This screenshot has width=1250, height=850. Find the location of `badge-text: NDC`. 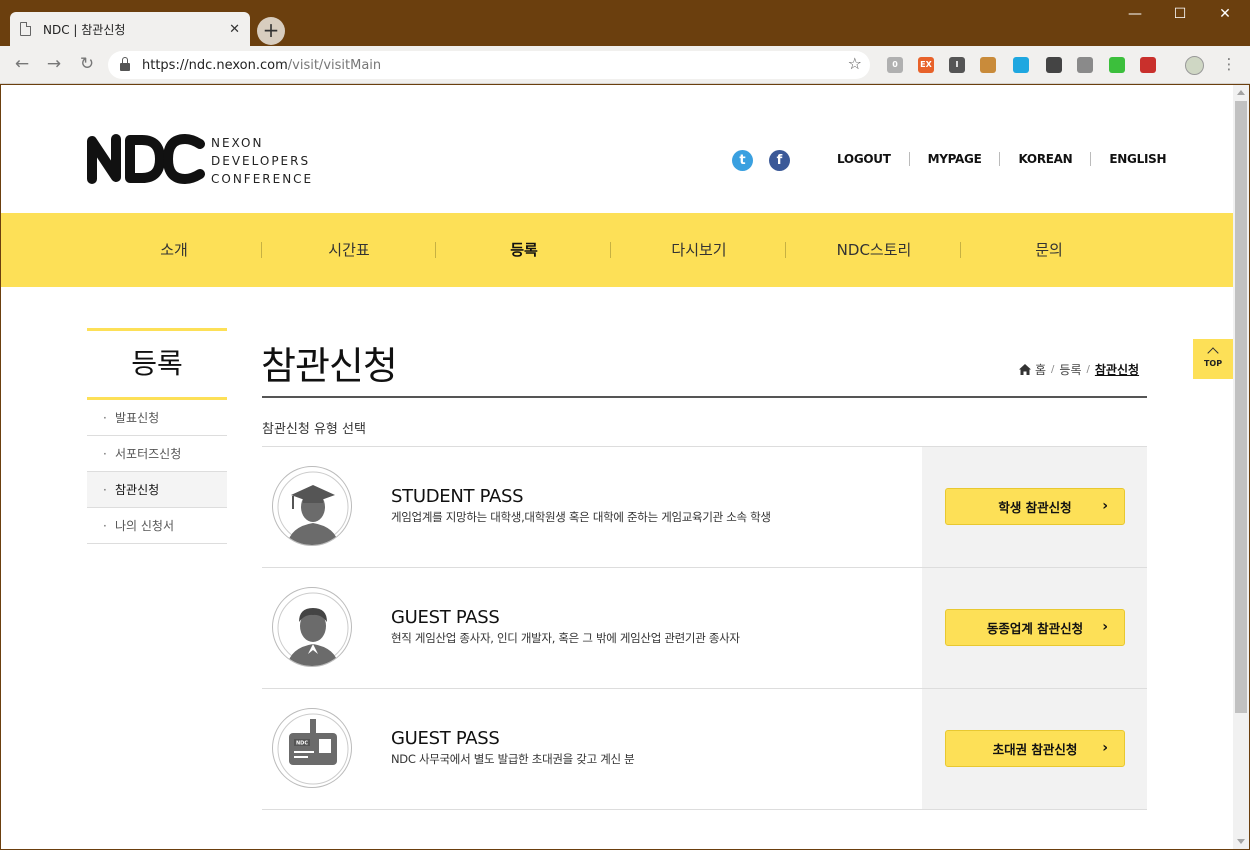

badge-text: NDC is located at coordinates (302, 744).